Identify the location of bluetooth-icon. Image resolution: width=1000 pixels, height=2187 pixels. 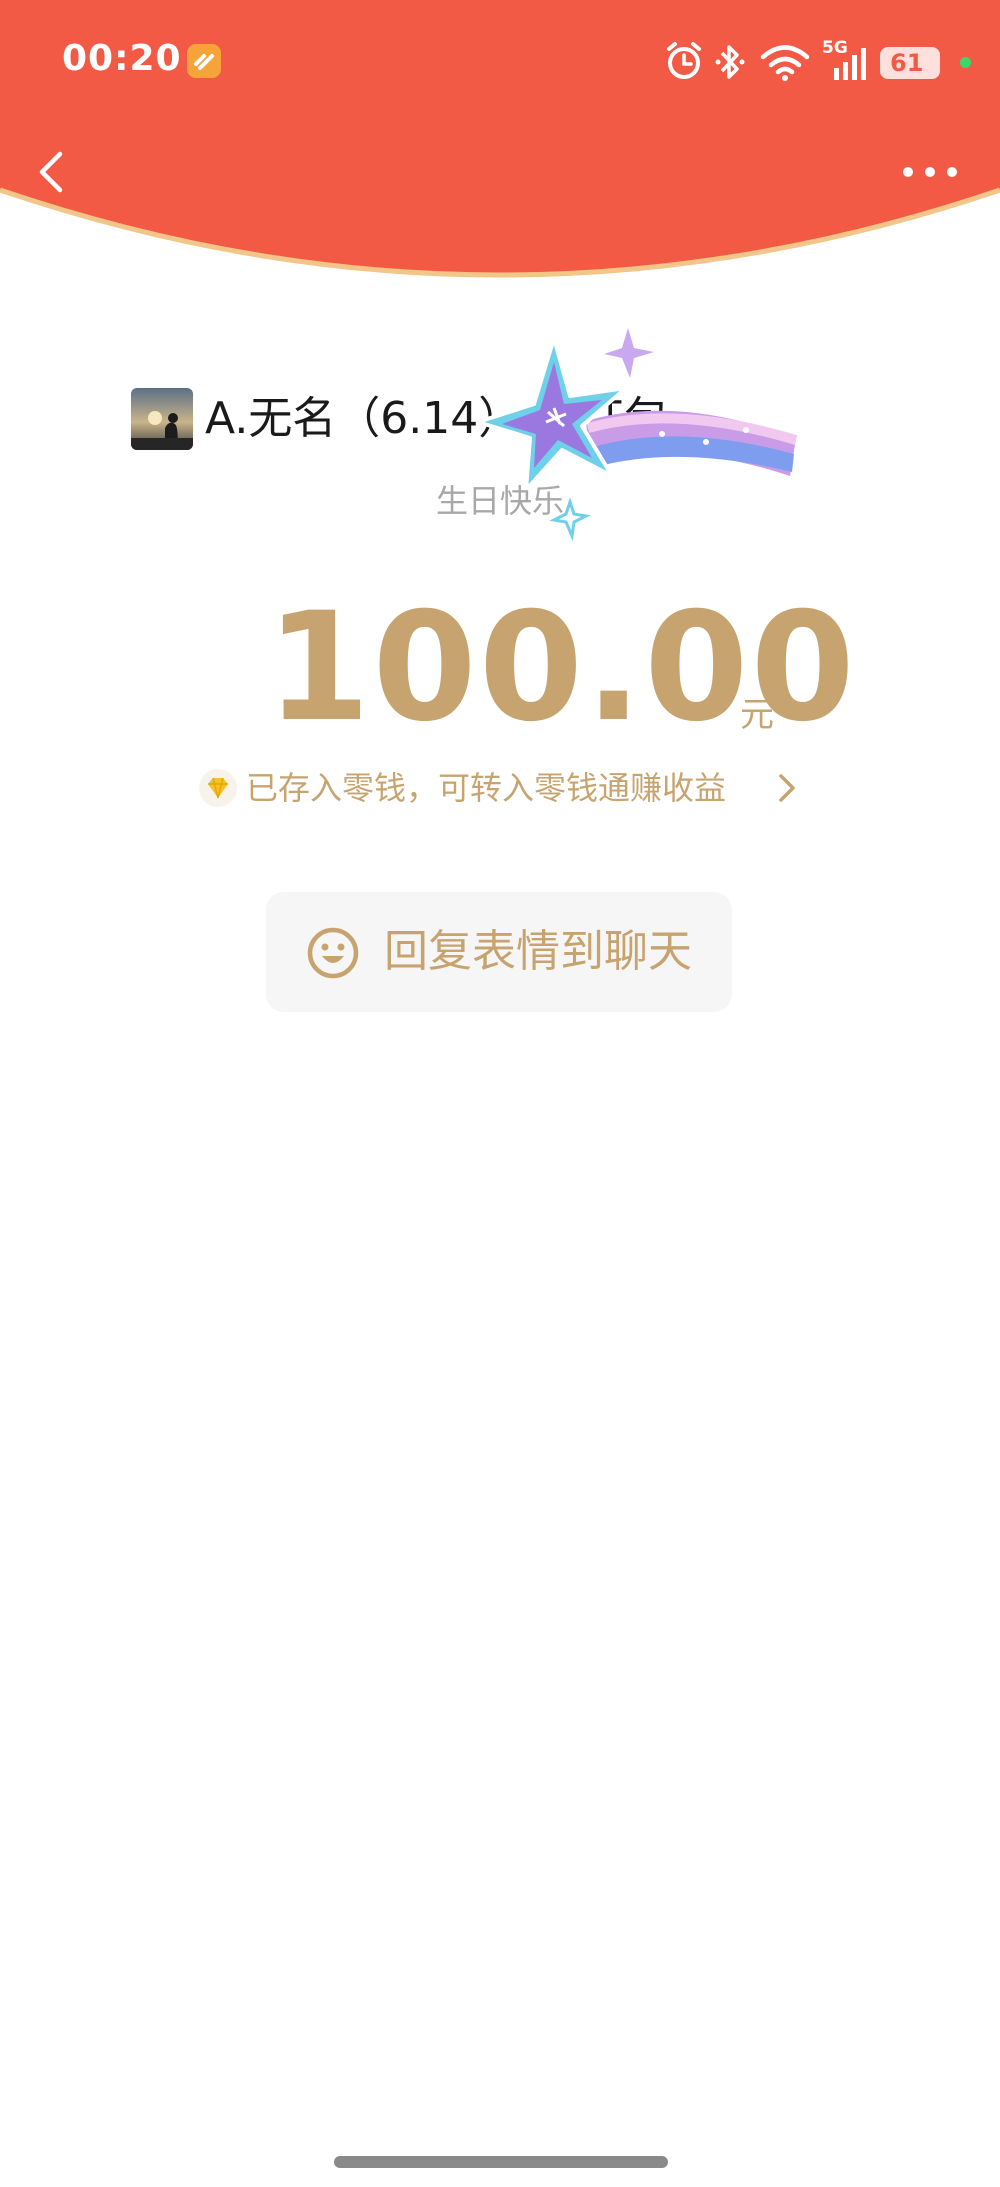
(730, 62).